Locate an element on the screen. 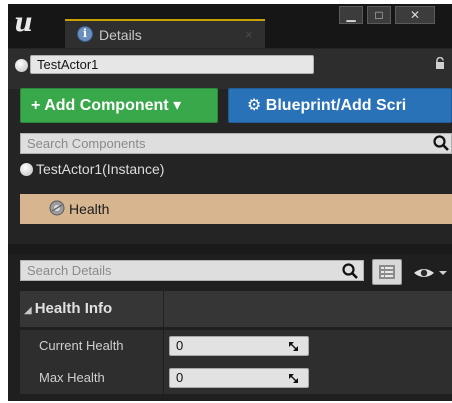  tab-close-icon: × is located at coordinates (249, 34).